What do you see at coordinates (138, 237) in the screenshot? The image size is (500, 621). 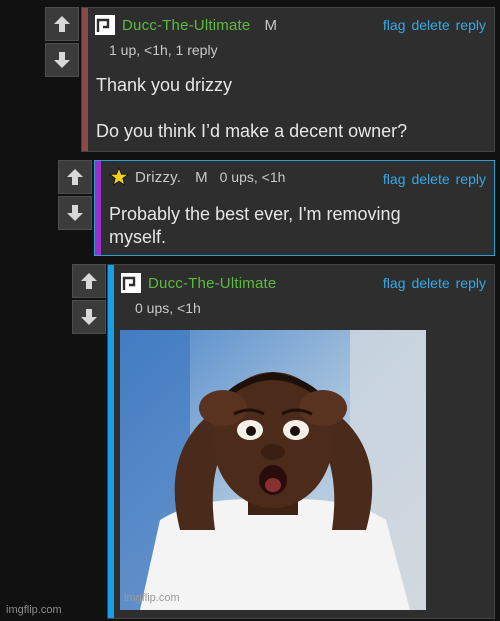 I see `comment-body-line: myself.` at bounding box center [138, 237].